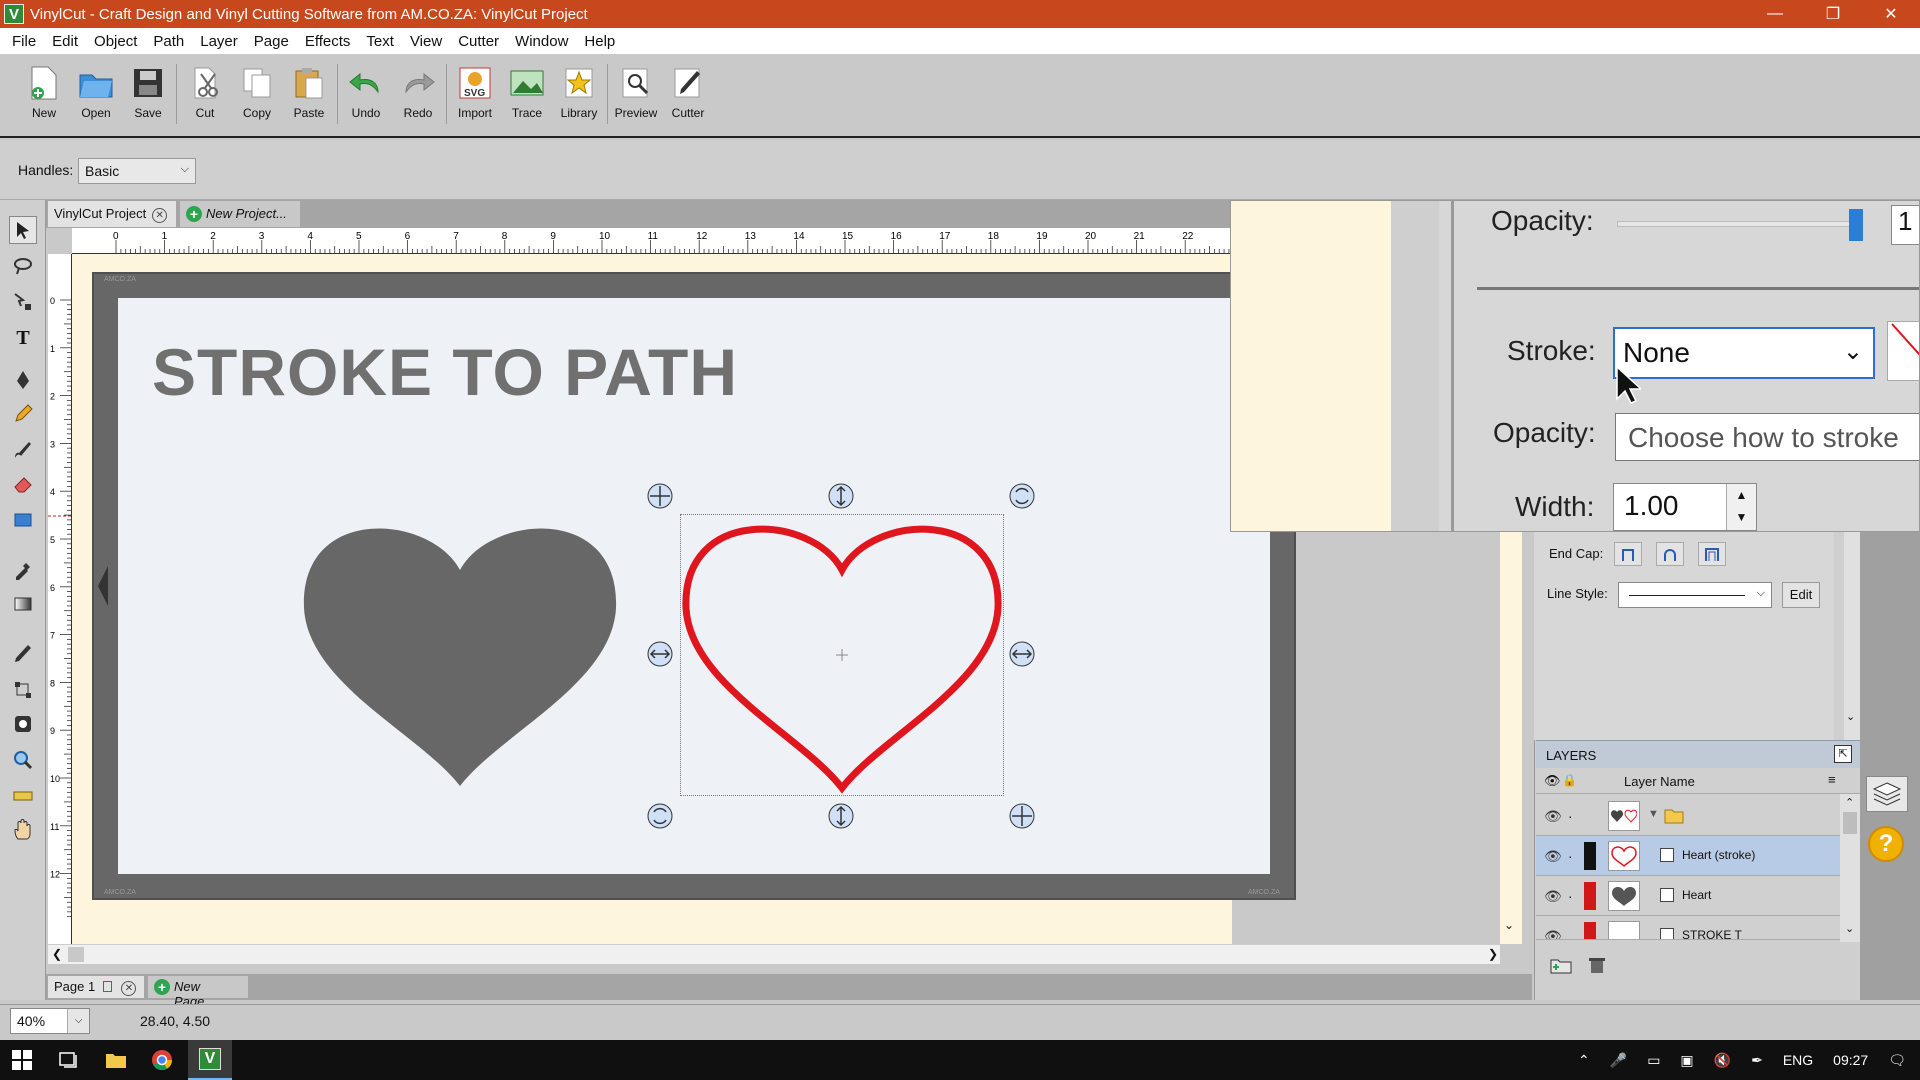 The image size is (1920, 1080). Describe the element at coordinates (1897, 1060) in the screenshot. I see `notifications-icon: 🗨` at that location.